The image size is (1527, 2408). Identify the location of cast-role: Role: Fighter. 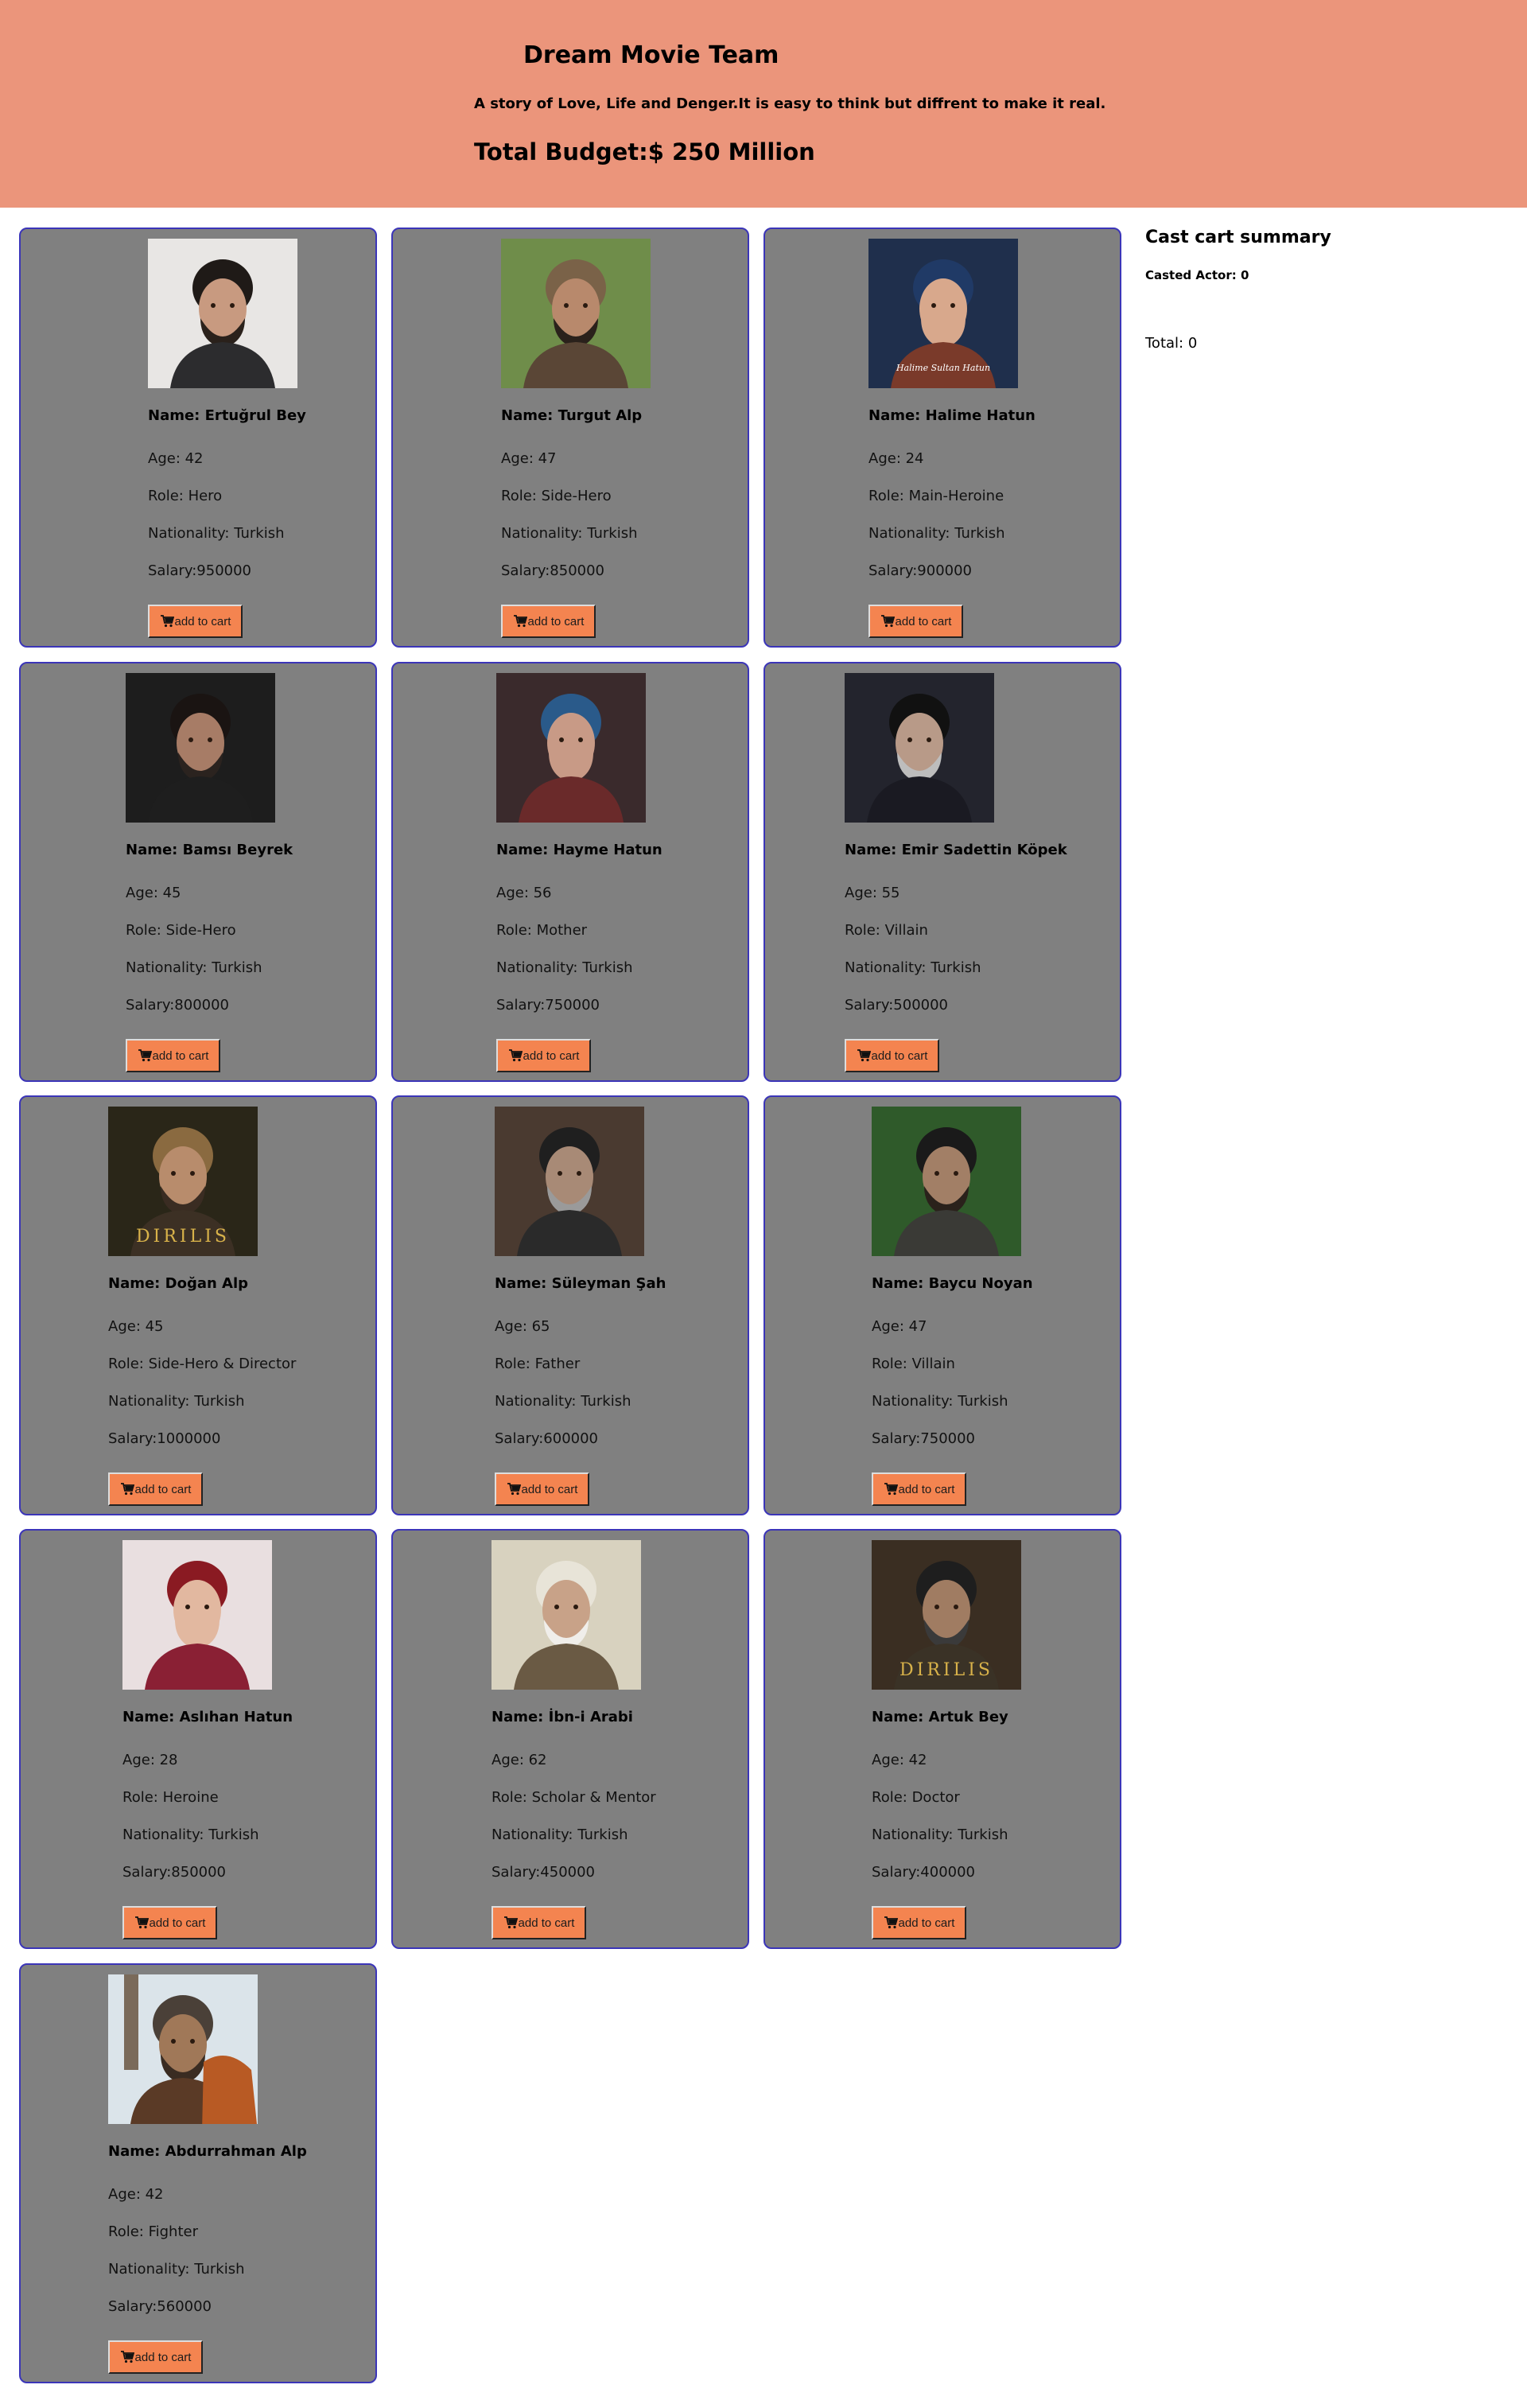
(153, 2231).